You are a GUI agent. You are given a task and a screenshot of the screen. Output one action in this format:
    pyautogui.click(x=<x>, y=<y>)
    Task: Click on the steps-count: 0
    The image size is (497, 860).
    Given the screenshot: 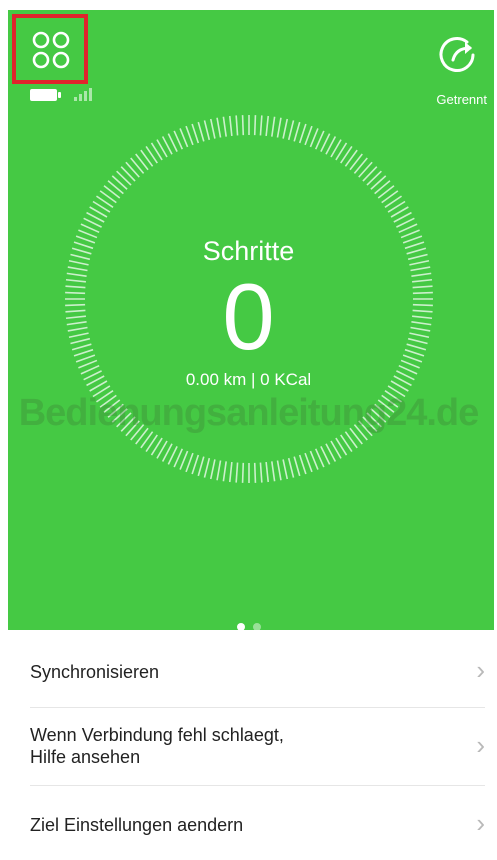 What is the action you would take?
    pyautogui.click(x=248, y=316)
    